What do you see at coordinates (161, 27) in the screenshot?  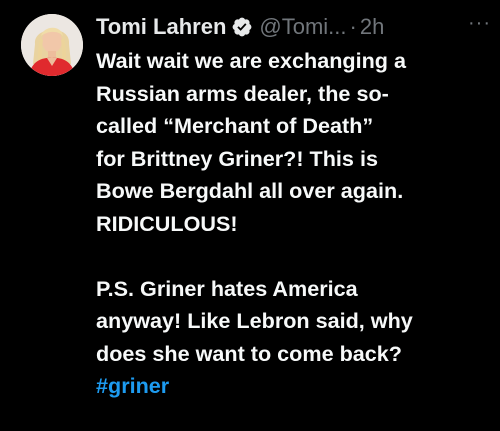 I see `author-name: Tomi Lahren` at bounding box center [161, 27].